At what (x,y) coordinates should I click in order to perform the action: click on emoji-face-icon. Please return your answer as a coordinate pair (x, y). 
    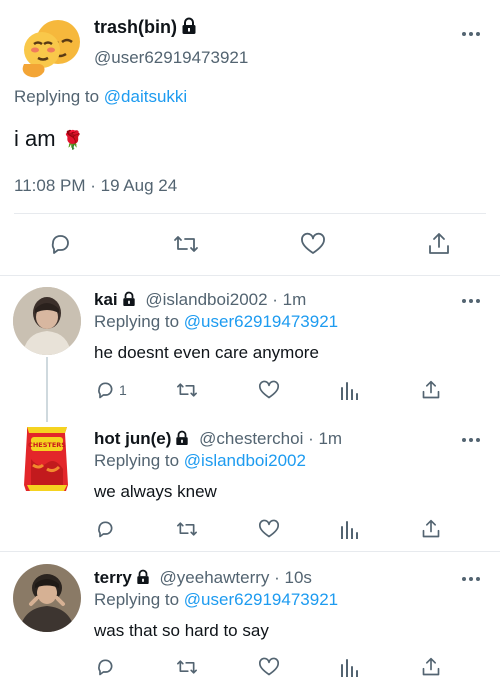
    Looking at the image, I should click on (51, 49).